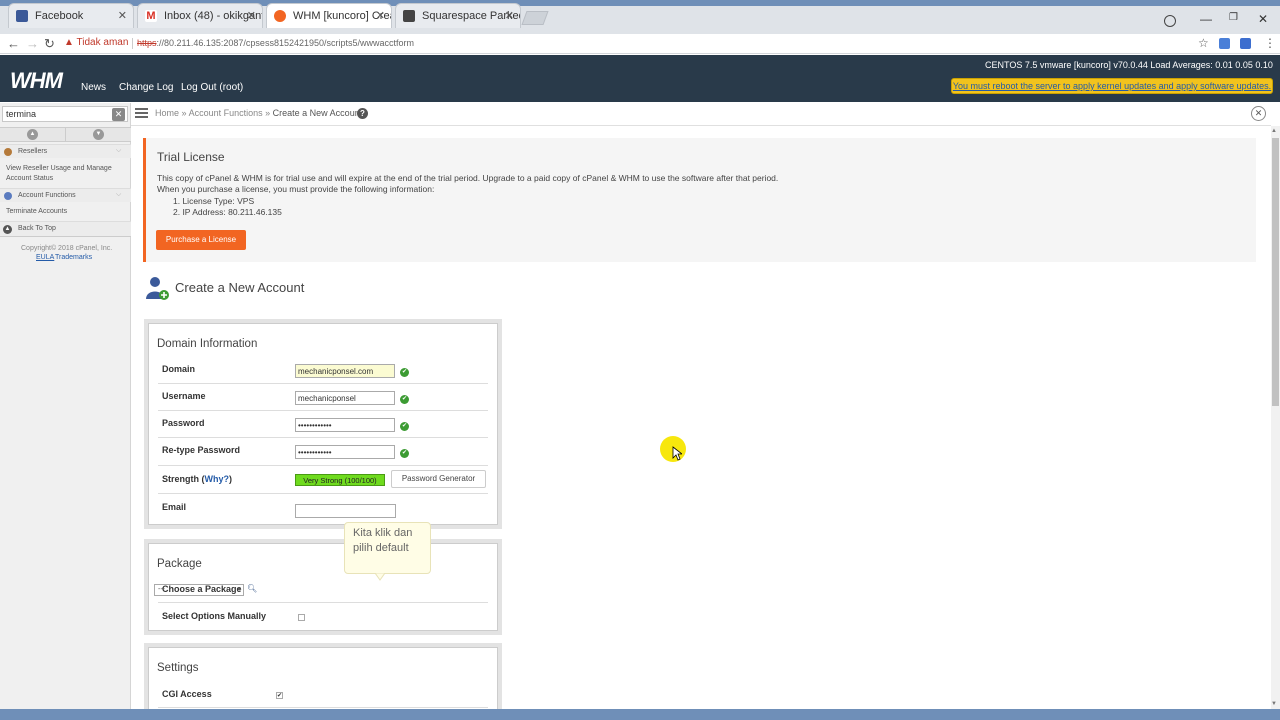  What do you see at coordinates (345, 452) in the screenshot?
I see `retype-password-input` at bounding box center [345, 452].